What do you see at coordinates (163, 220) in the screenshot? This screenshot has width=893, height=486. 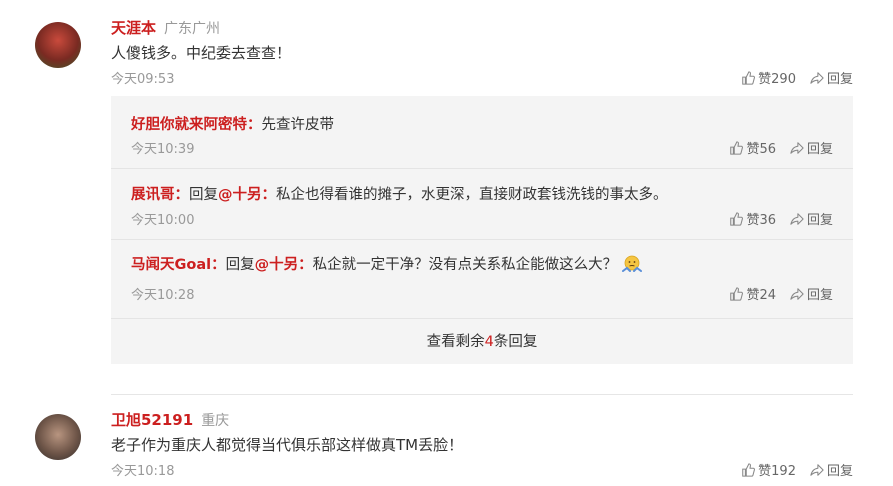 I see `reply-time: 今天10:00` at bounding box center [163, 220].